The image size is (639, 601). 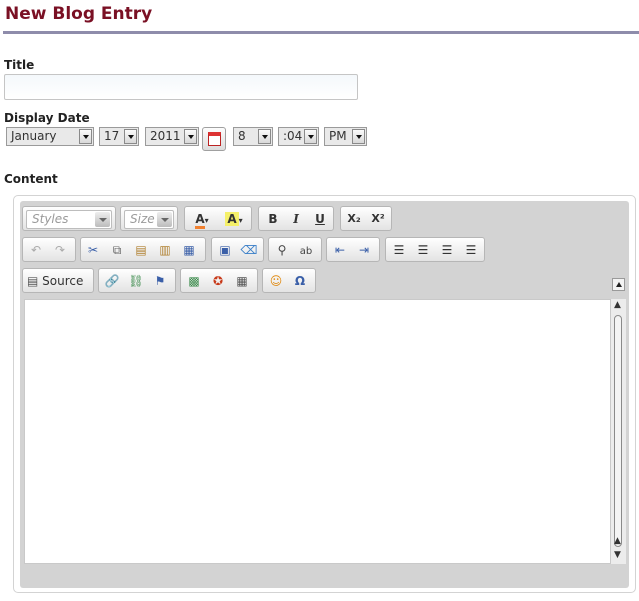 I want to click on source-group: ▤ Source, so click(x=58, y=280).